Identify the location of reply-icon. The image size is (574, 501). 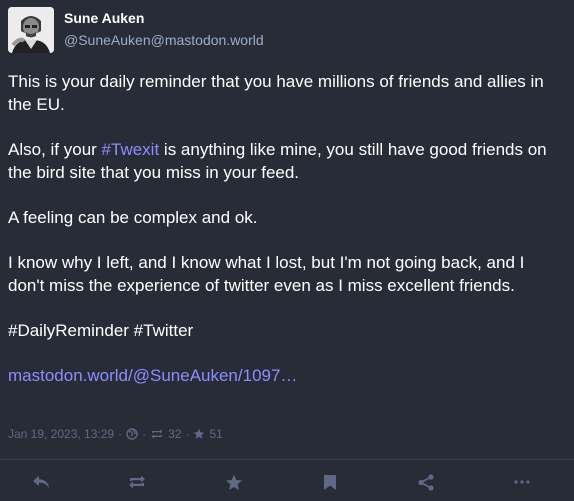
(41, 482).